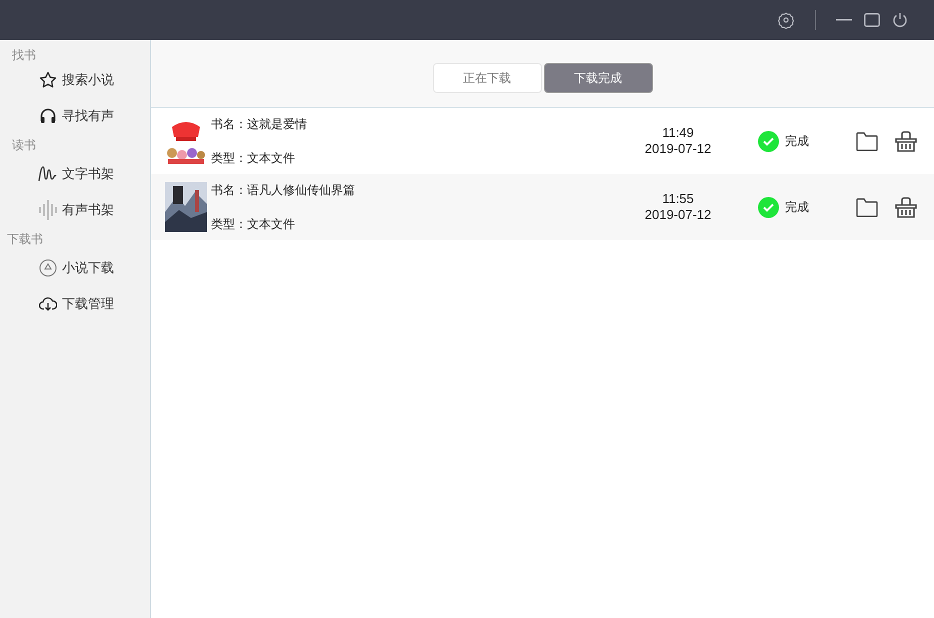  I want to click on wave-icon, so click(48, 174).